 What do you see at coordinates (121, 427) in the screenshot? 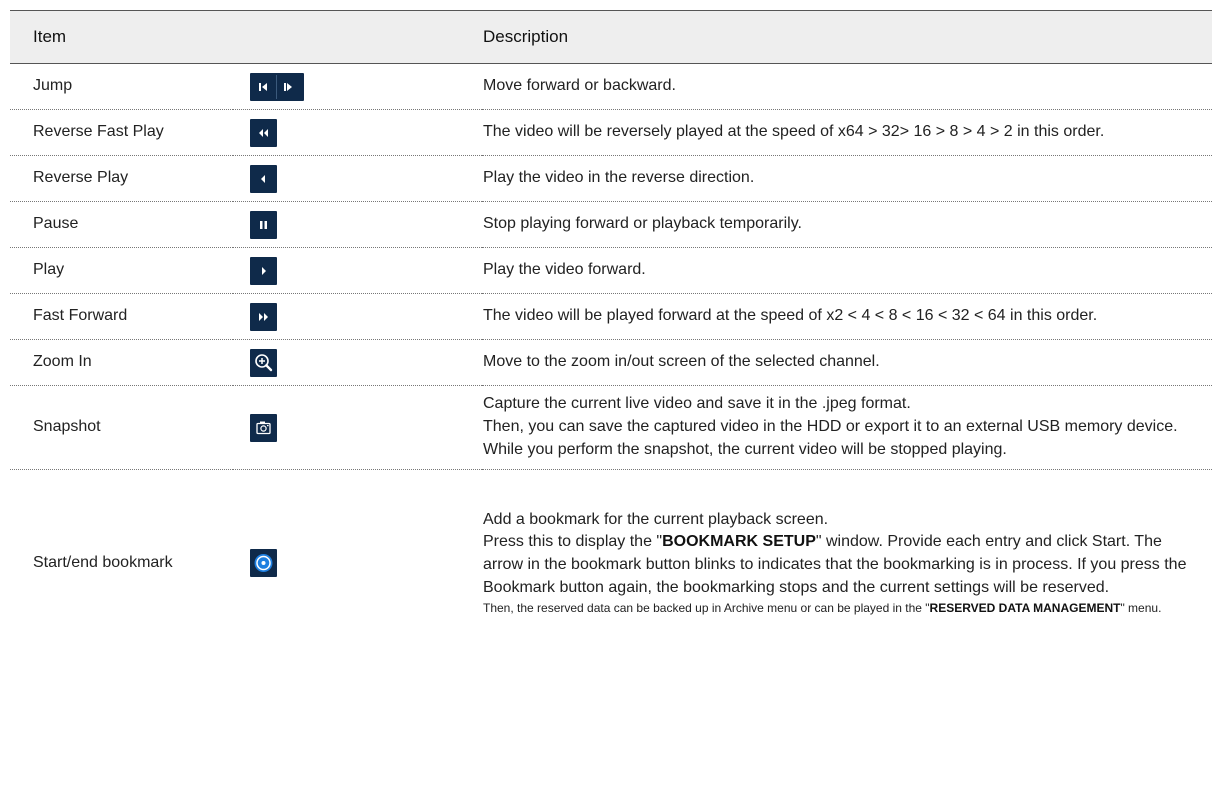
I see `row-item-label: Snapshot` at bounding box center [121, 427].